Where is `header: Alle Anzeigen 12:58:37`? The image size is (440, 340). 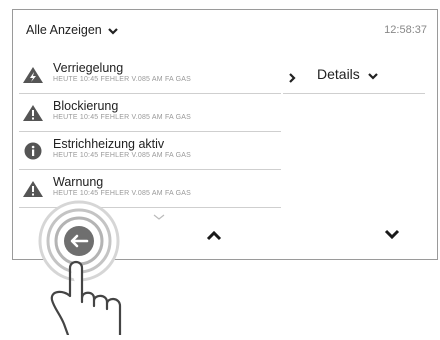 header: Alle Anzeigen 12:58:37 is located at coordinates (226, 33).